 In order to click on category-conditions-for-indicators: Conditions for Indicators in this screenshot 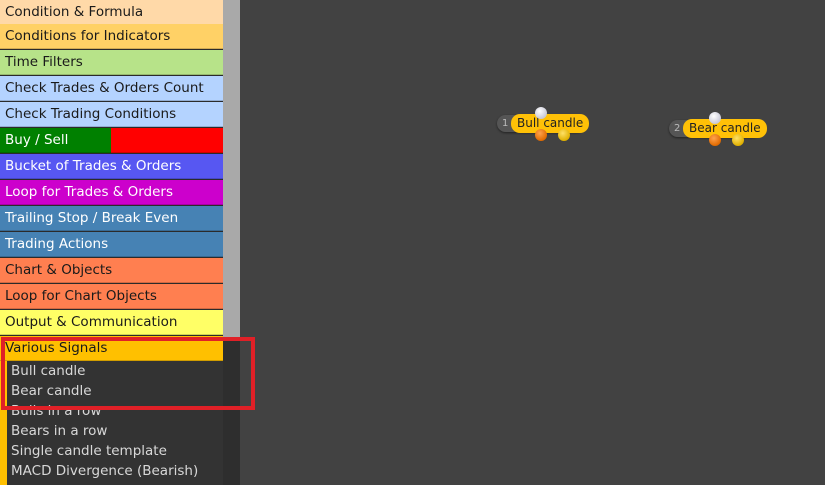, I will do `click(111, 36)`.